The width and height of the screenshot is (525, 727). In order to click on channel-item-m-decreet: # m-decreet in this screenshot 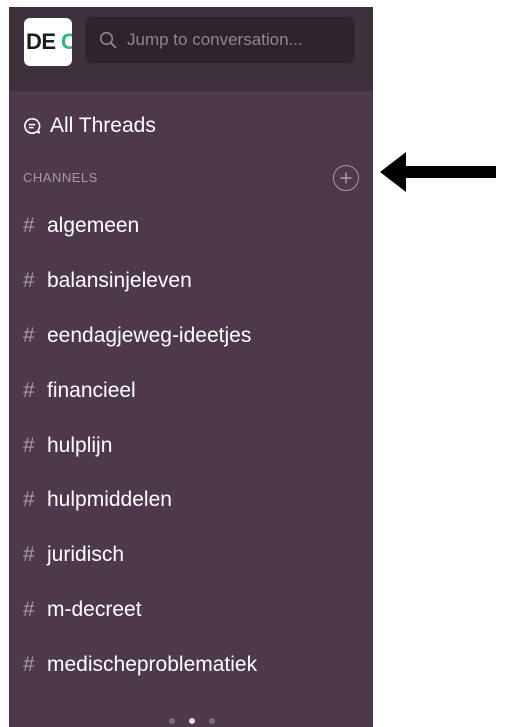, I will do `click(193, 610)`.